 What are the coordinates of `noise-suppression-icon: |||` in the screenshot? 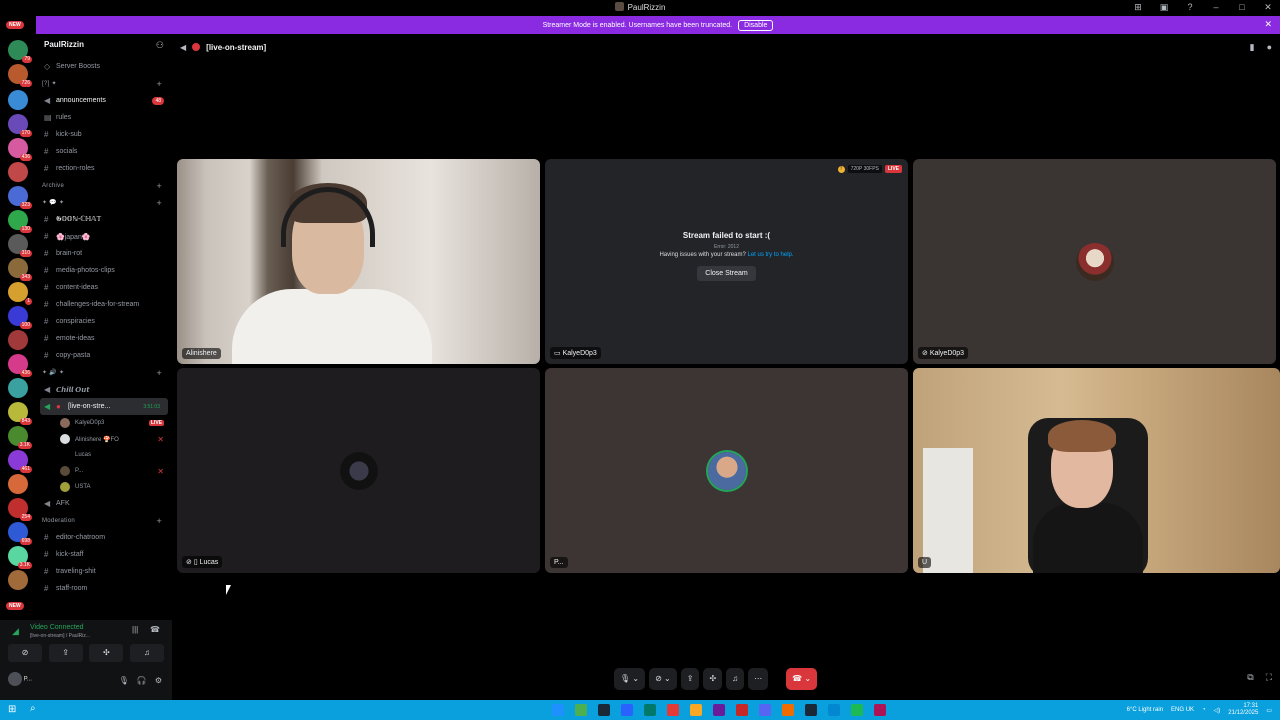 It's located at (135, 629).